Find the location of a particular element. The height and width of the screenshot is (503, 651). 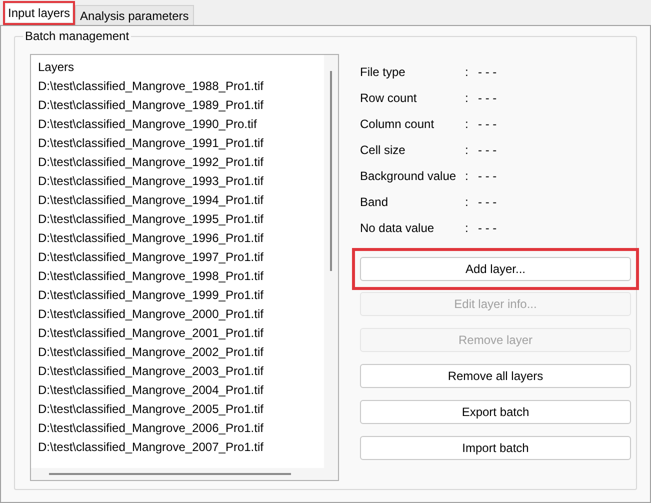

list-item: D:\test\classified_Mangrove_2000_Pro1.tif is located at coordinates (181, 314).